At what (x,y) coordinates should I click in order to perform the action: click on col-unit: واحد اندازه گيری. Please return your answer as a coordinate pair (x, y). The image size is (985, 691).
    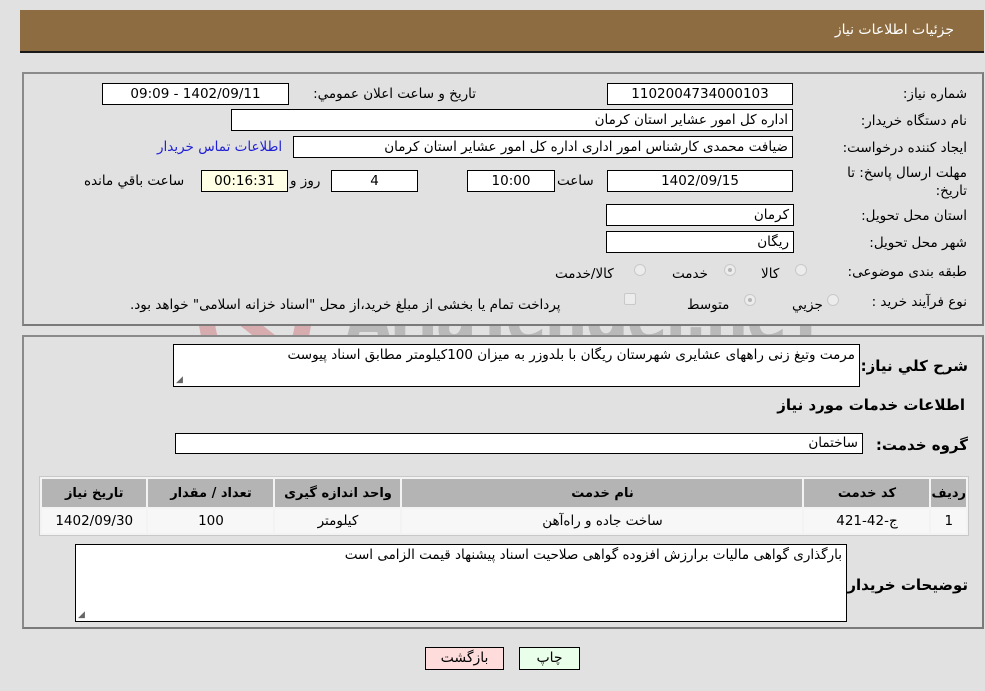
    Looking at the image, I should click on (338, 493).